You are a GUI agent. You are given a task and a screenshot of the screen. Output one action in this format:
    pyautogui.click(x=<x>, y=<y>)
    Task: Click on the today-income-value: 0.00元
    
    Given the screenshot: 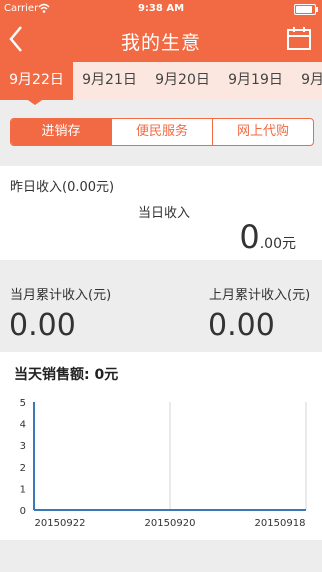 What is the action you would take?
    pyautogui.click(x=267, y=237)
    